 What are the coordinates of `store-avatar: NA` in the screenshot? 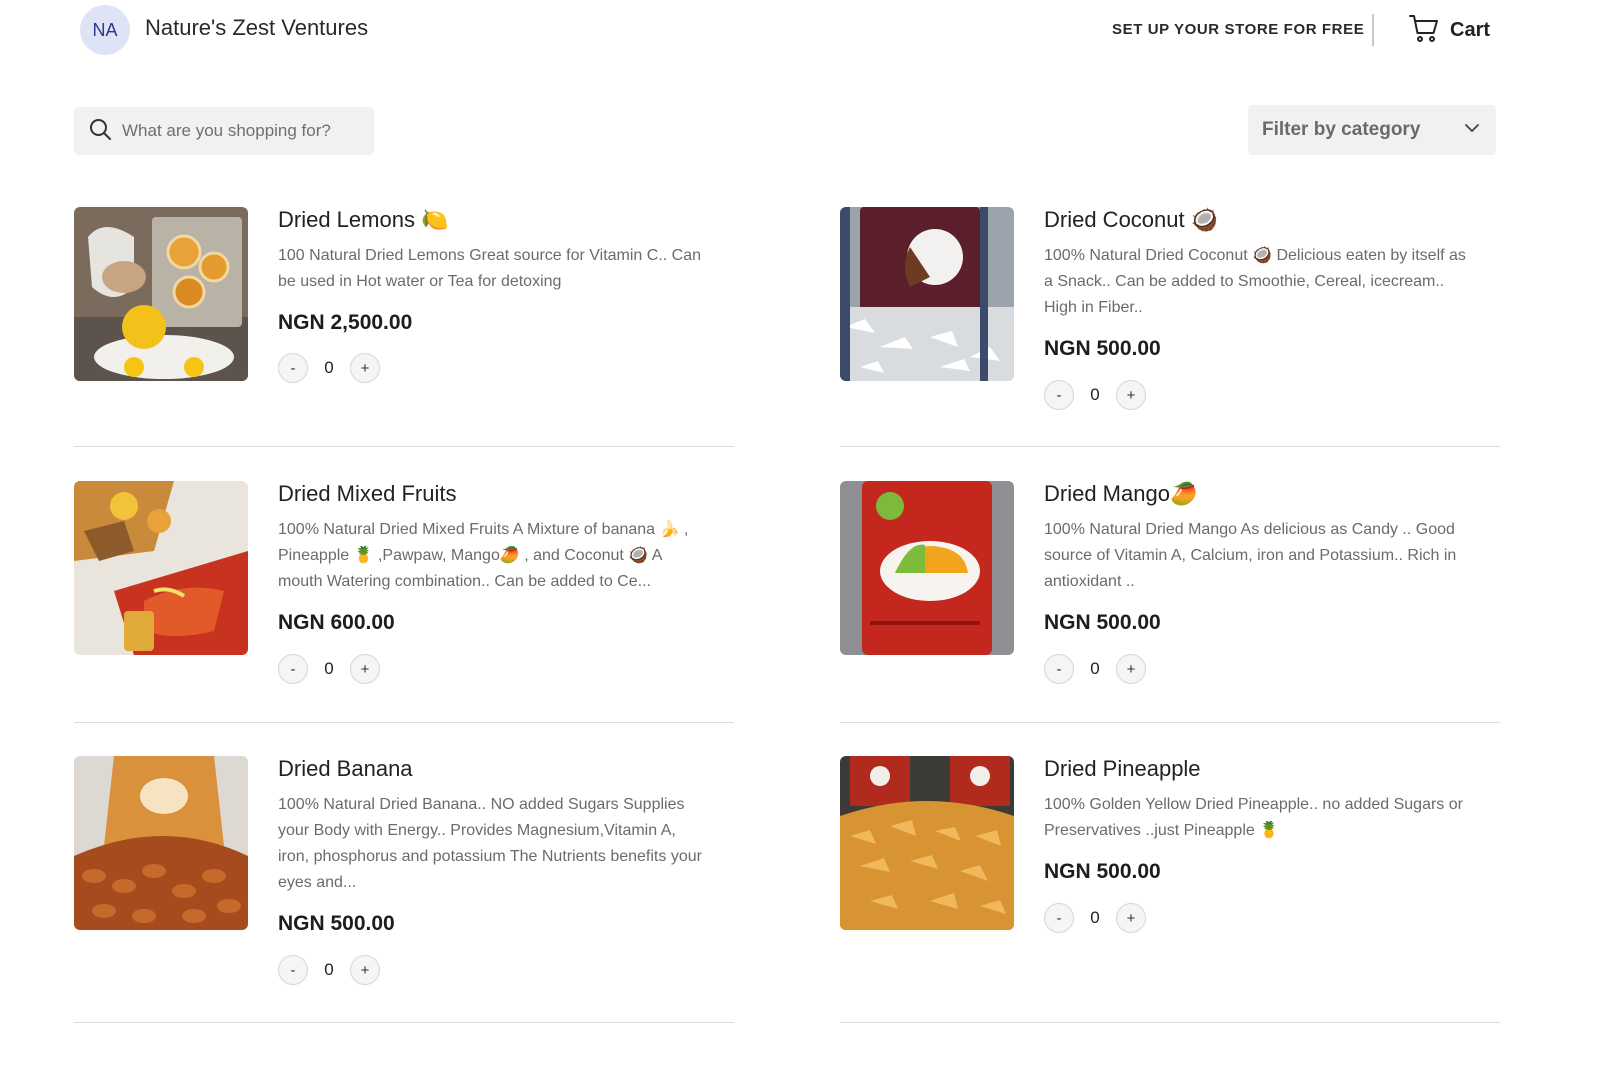 It's located at (105, 30).